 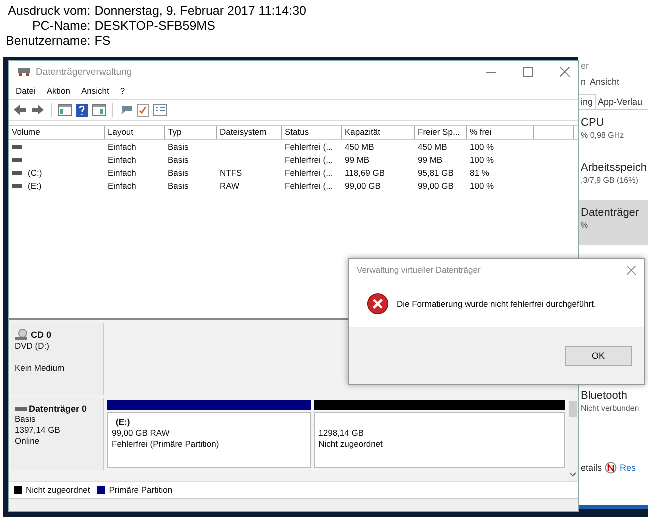 What do you see at coordinates (155, 26) in the screenshot?
I see `field-value: DESKTOP-SFB59MS` at bounding box center [155, 26].